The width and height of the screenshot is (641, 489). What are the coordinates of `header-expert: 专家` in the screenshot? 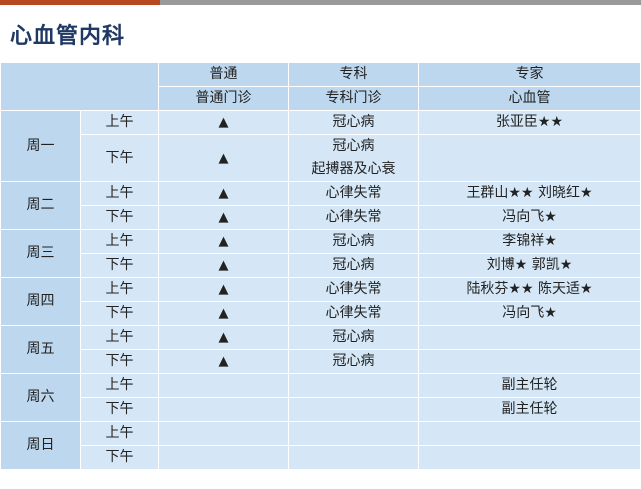 It's located at (529, 74).